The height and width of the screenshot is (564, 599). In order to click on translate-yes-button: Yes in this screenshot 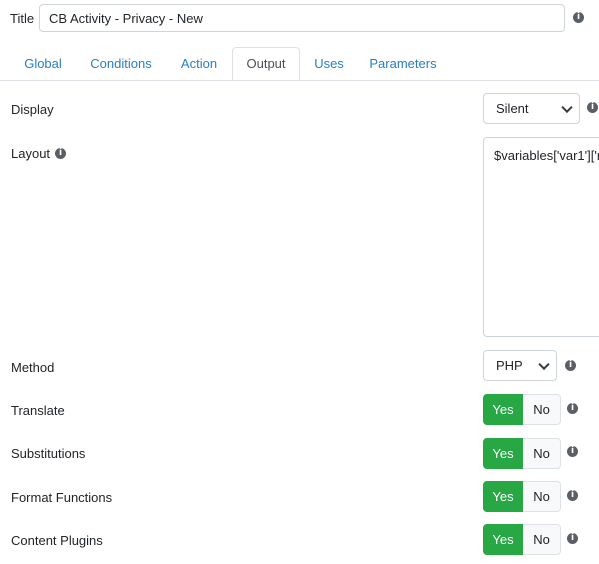, I will do `click(503, 409)`.